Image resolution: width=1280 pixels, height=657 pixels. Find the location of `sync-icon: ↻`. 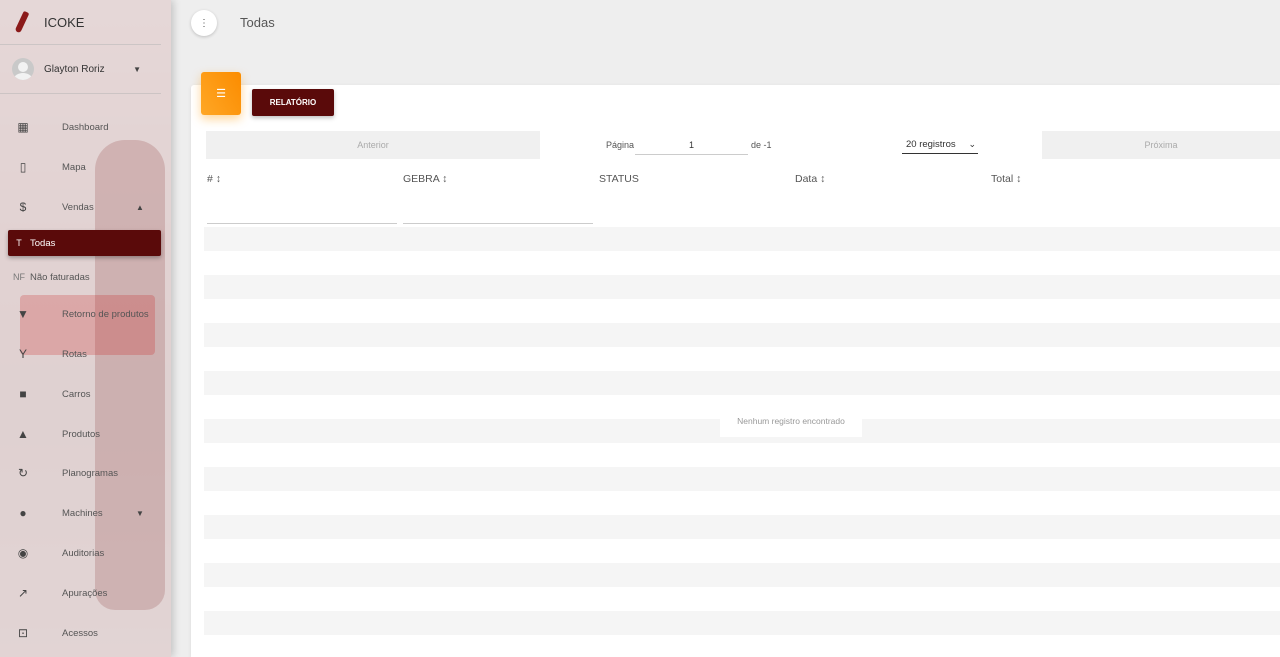

sync-icon: ↻ is located at coordinates (23, 473).